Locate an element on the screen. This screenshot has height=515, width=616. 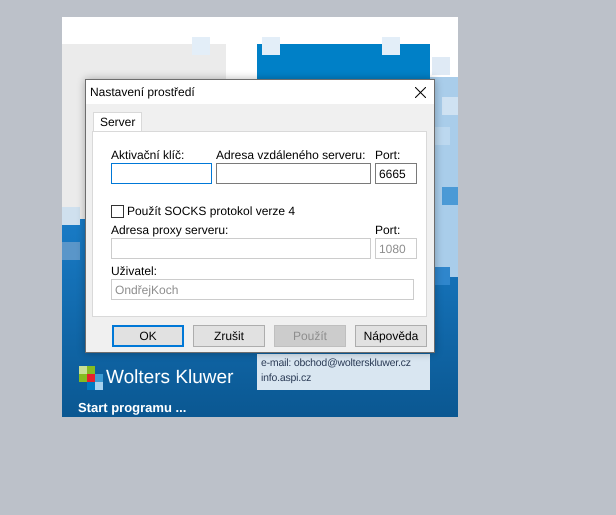
field-label: Adresa proxy serveru: is located at coordinates (170, 230).